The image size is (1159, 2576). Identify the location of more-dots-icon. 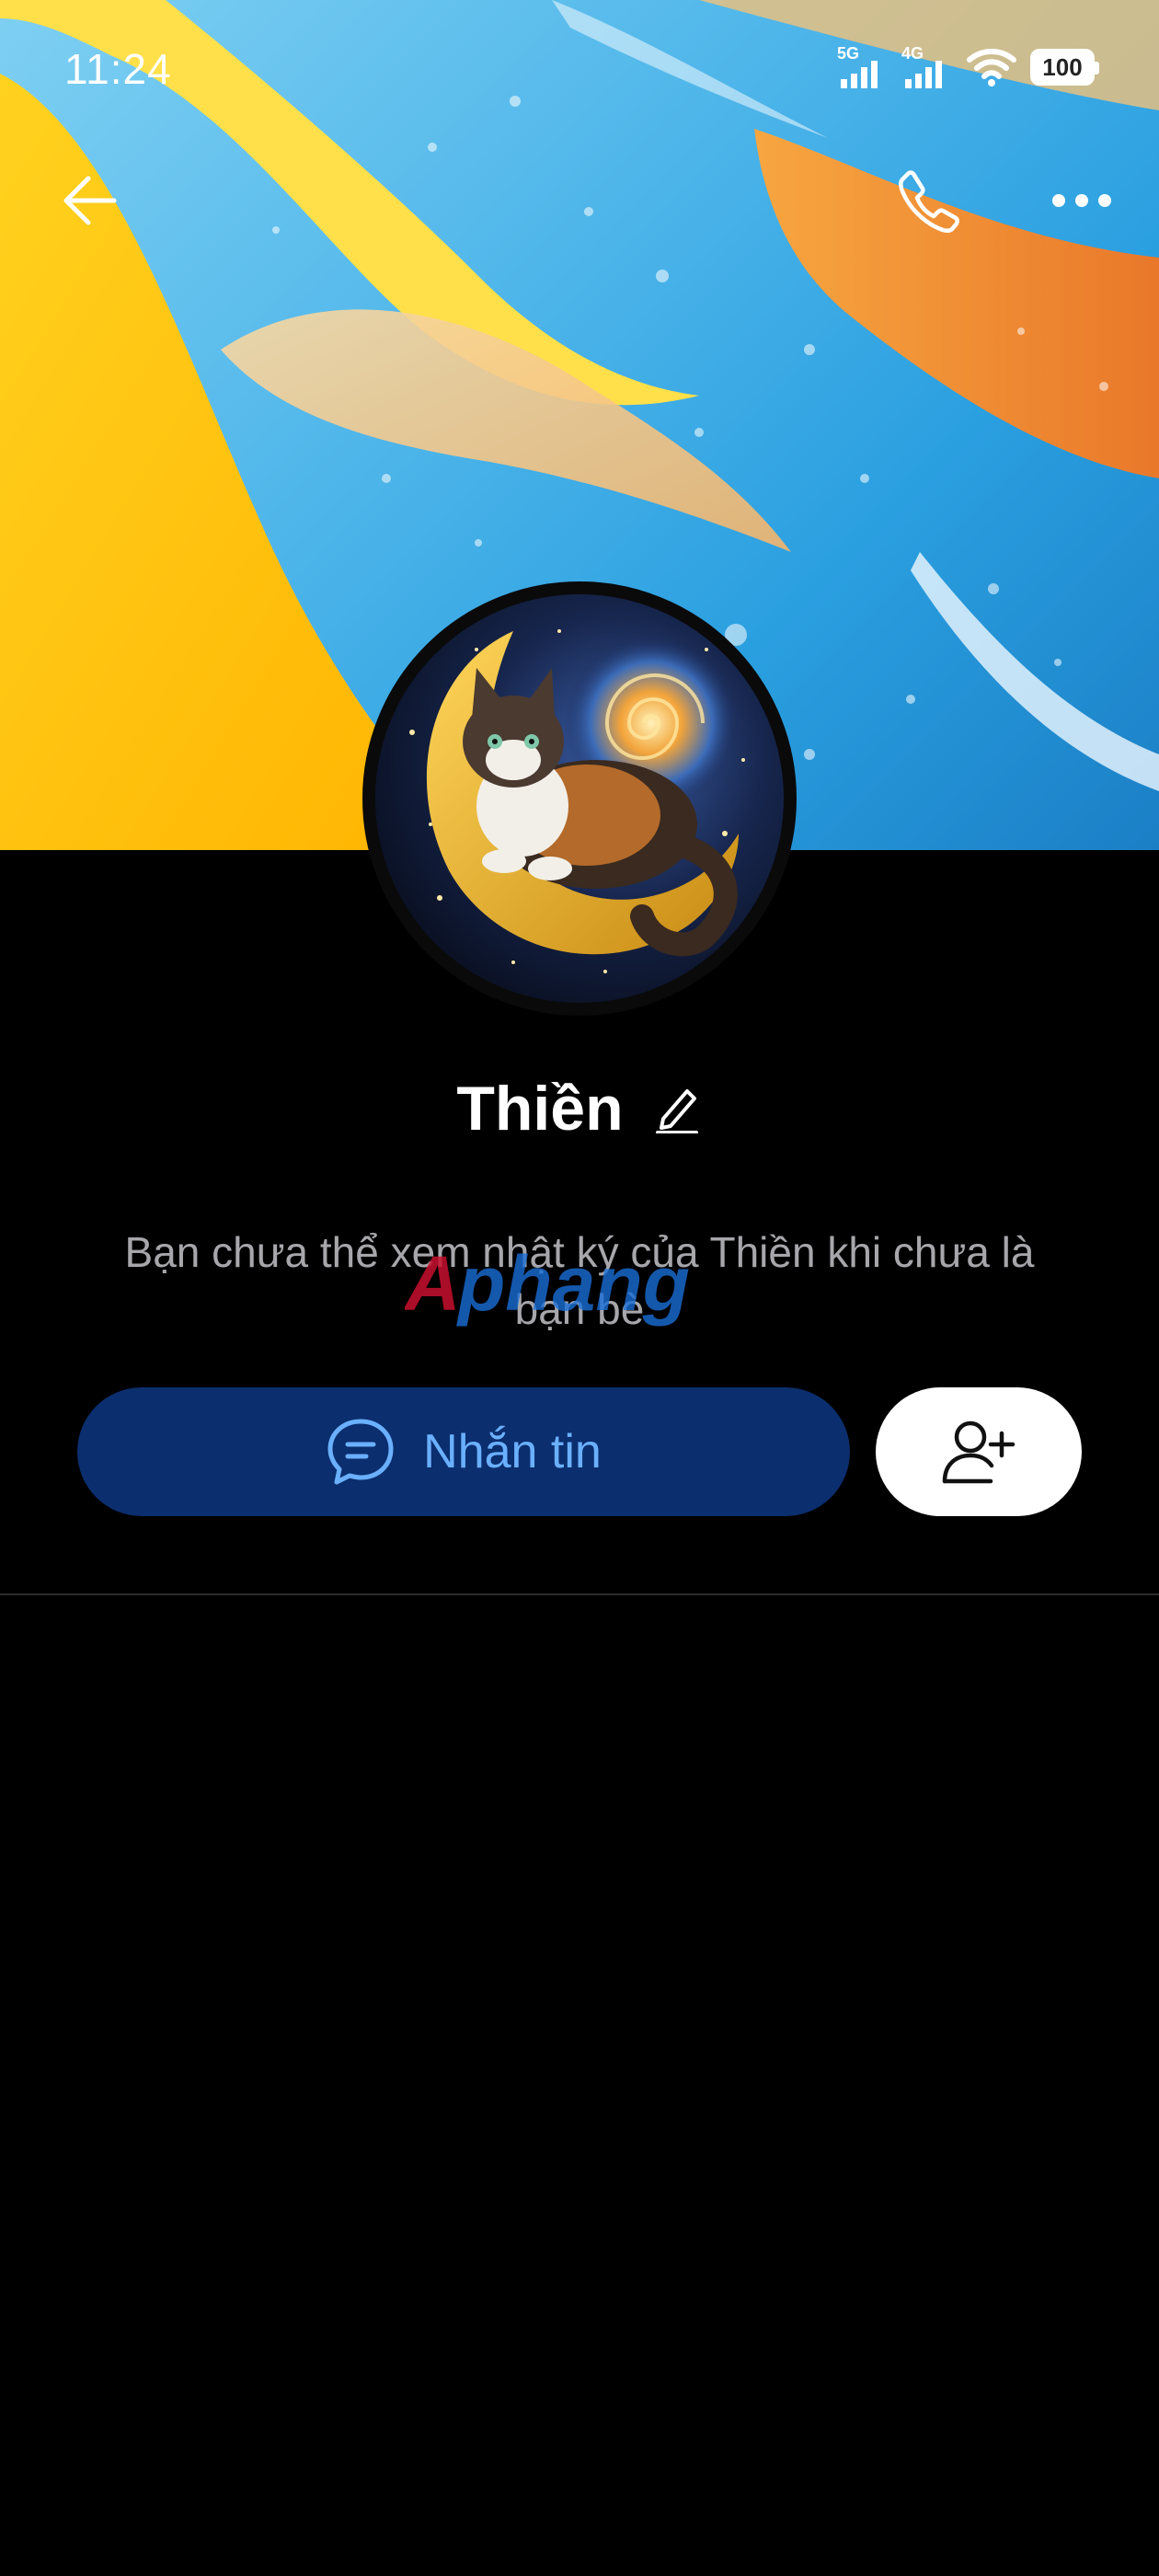
(1081, 200).